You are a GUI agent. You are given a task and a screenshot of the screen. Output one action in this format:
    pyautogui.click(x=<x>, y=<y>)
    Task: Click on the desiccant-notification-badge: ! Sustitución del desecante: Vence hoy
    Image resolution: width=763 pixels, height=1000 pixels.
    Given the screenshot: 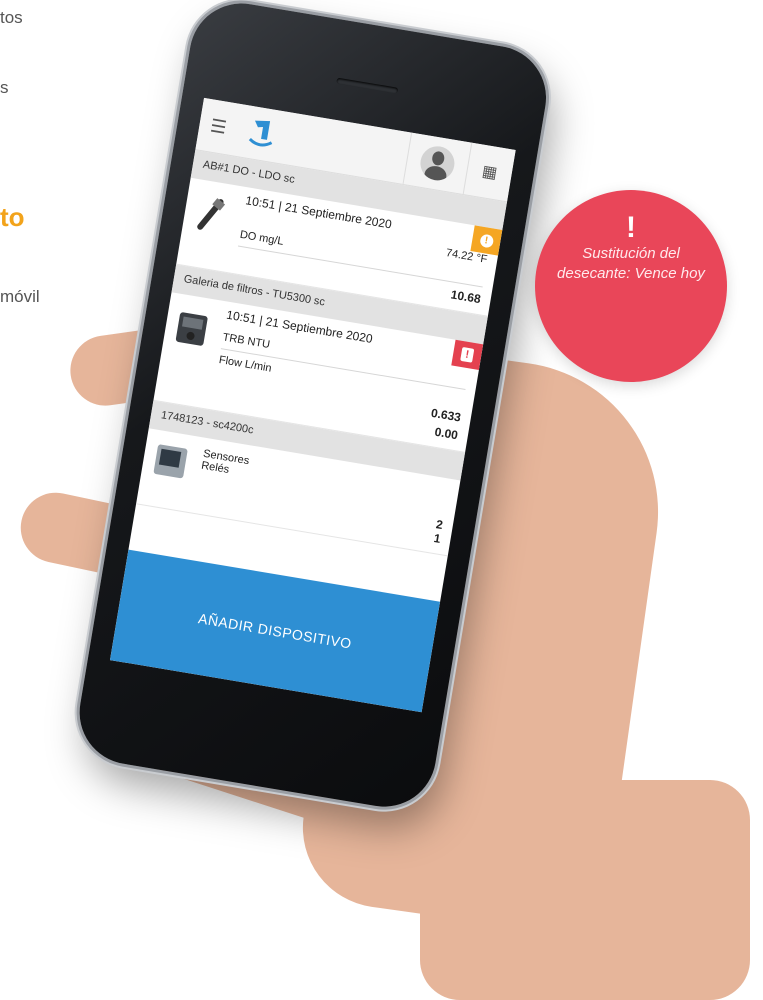 What is the action you would take?
    pyautogui.click(x=631, y=286)
    